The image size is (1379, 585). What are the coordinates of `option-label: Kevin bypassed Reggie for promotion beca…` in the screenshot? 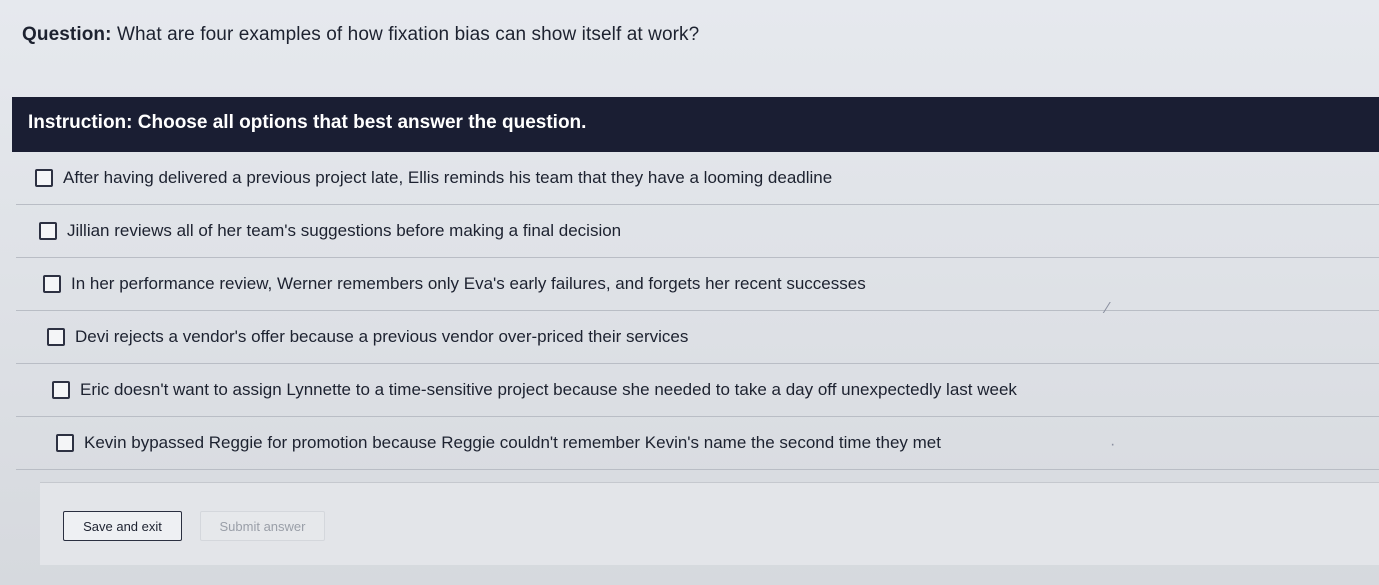 It's located at (512, 442).